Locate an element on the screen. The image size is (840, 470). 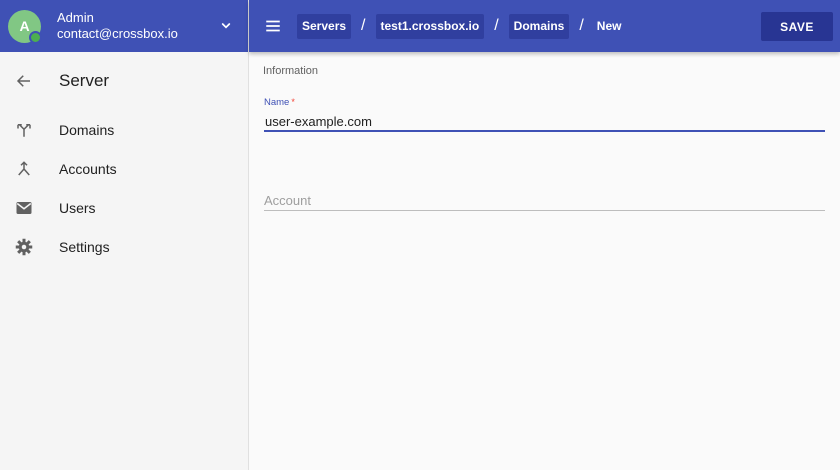
account-info: Admin contact@crossbox.io is located at coordinates (136, 26).